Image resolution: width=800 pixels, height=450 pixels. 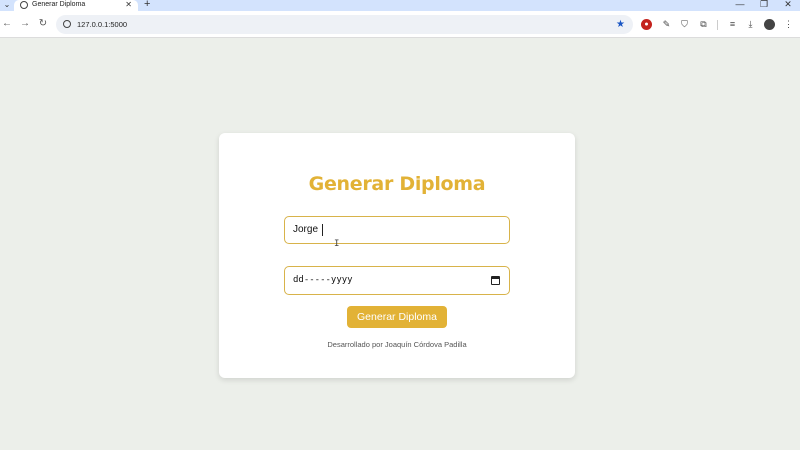 What do you see at coordinates (397, 184) in the screenshot?
I see `page-title: Generar Diploma` at bounding box center [397, 184].